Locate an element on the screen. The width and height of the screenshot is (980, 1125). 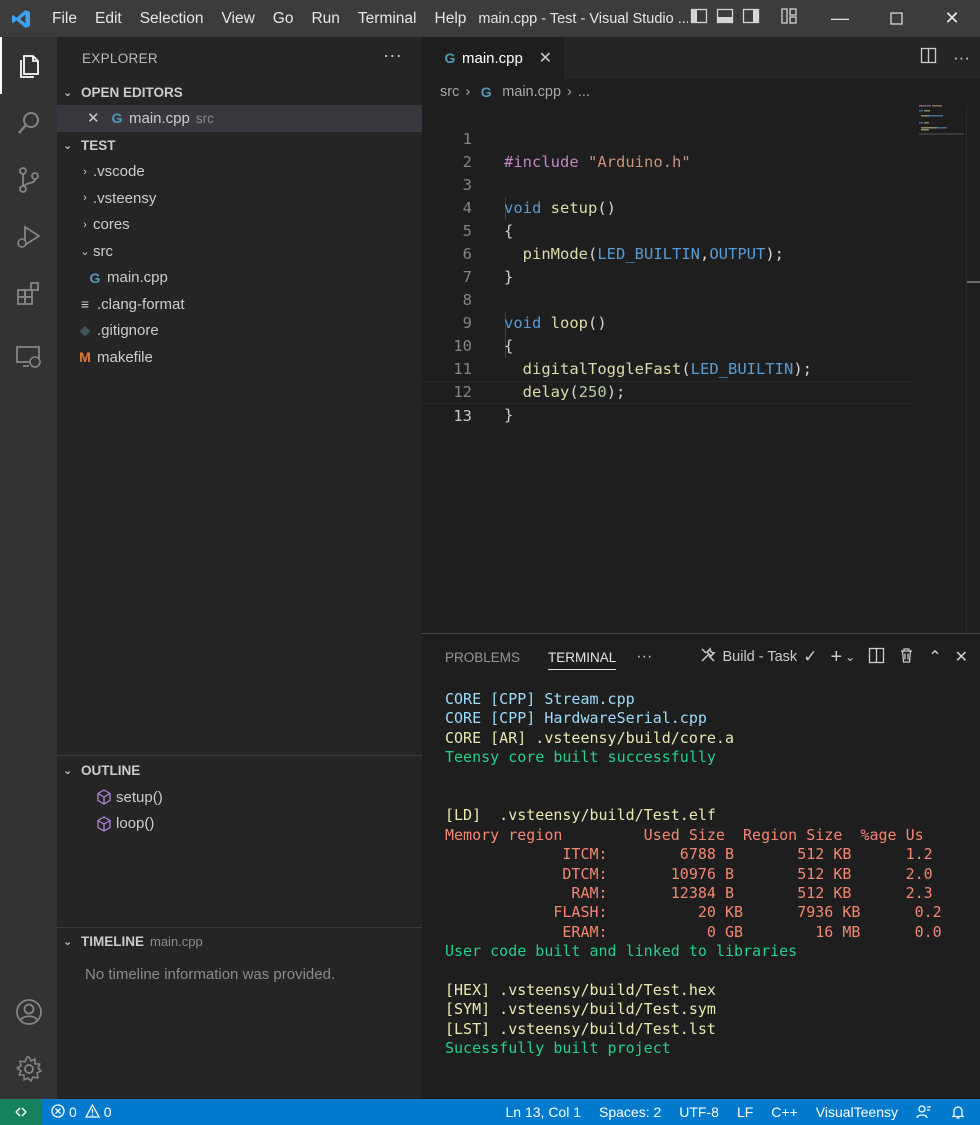
tree-file-main-cpp: G main.cpp is located at coordinates (239, 278).